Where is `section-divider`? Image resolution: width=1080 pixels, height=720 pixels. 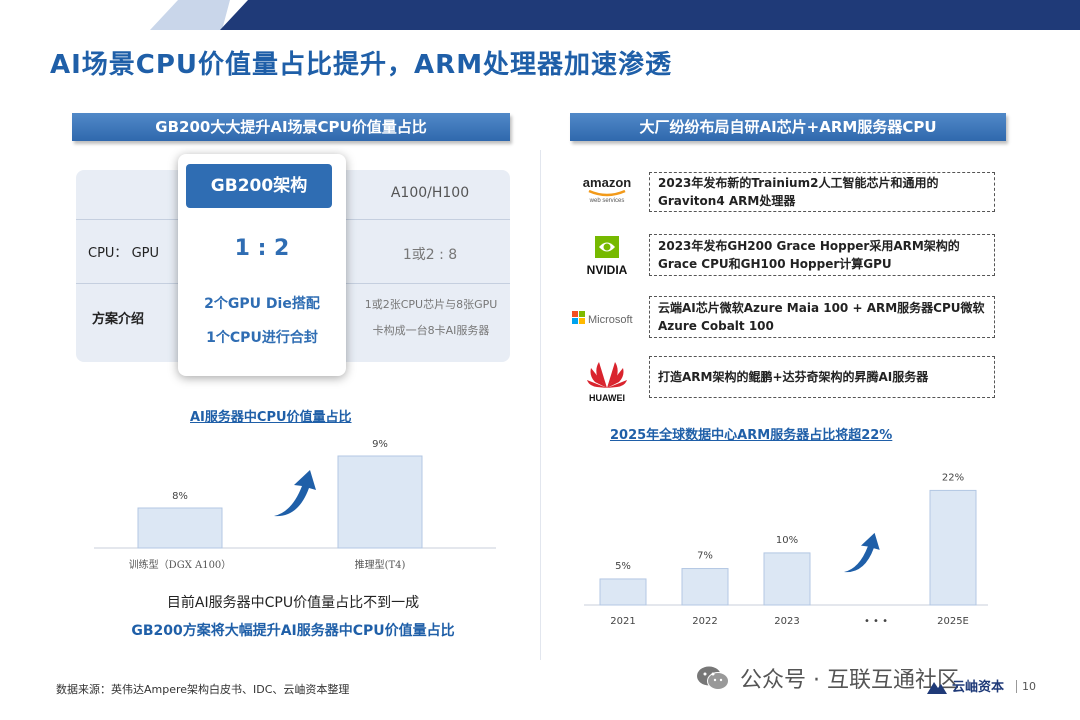 section-divider is located at coordinates (540, 405).